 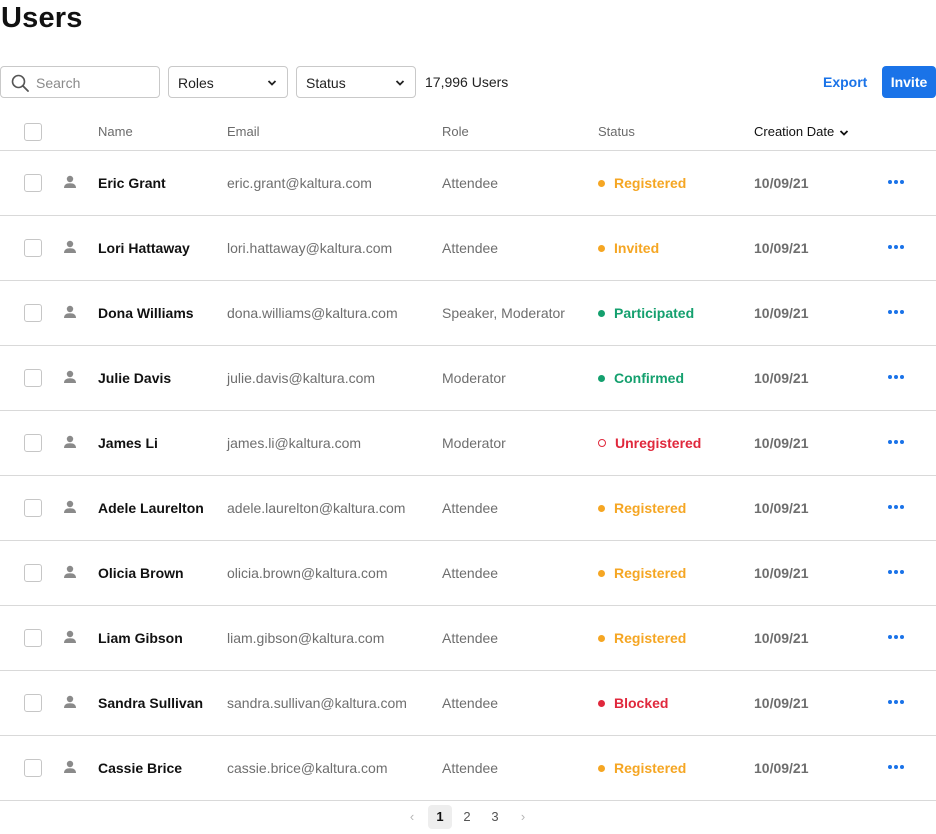 I want to click on user-email: dona.williams@kaltura.com, so click(x=312, y=313).